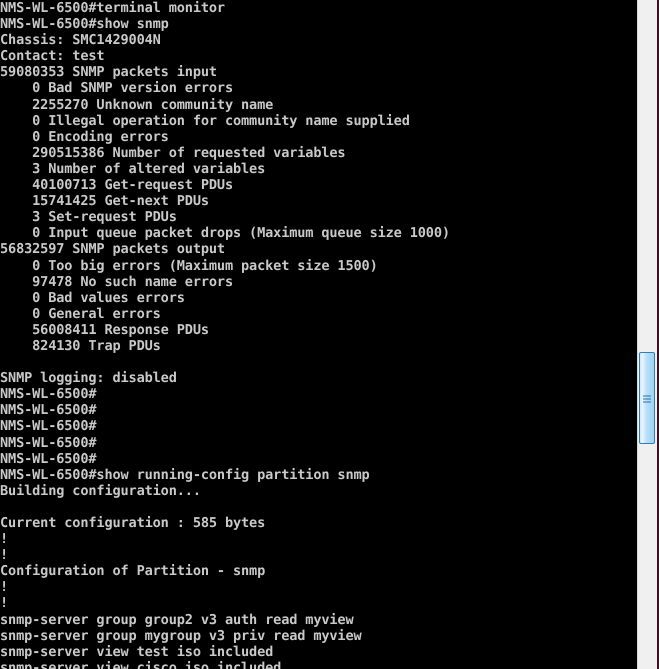 The width and height of the screenshot is (659, 669). What do you see at coordinates (133, 168) in the screenshot?
I see `terminal-line: 3 Number of altered variables` at bounding box center [133, 168].